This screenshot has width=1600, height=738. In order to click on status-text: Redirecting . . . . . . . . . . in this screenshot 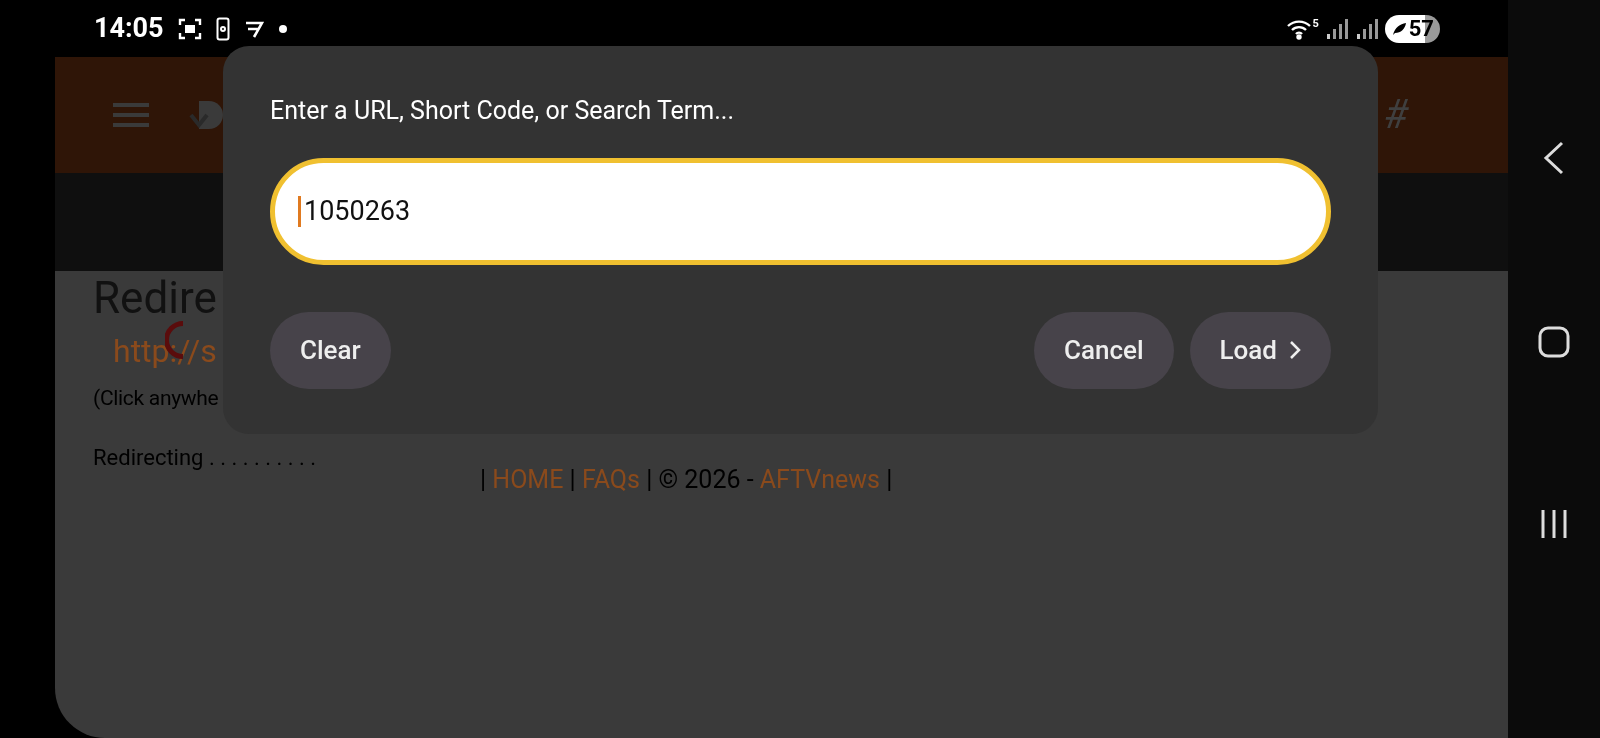, I will do `click(205, 457)`.